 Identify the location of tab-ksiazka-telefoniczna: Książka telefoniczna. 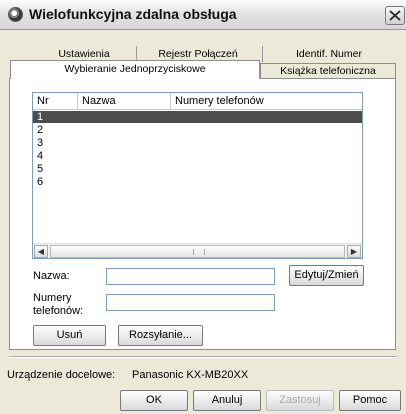
(328, 71).